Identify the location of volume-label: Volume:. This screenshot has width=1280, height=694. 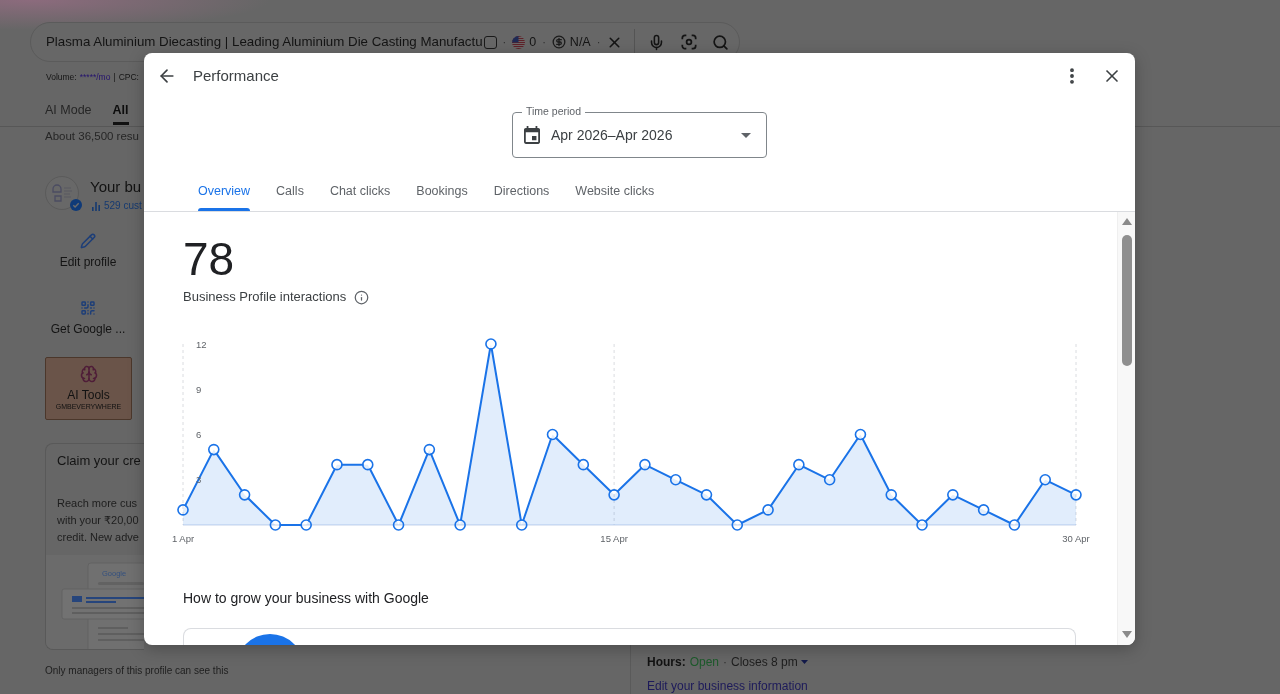
(61, 77).